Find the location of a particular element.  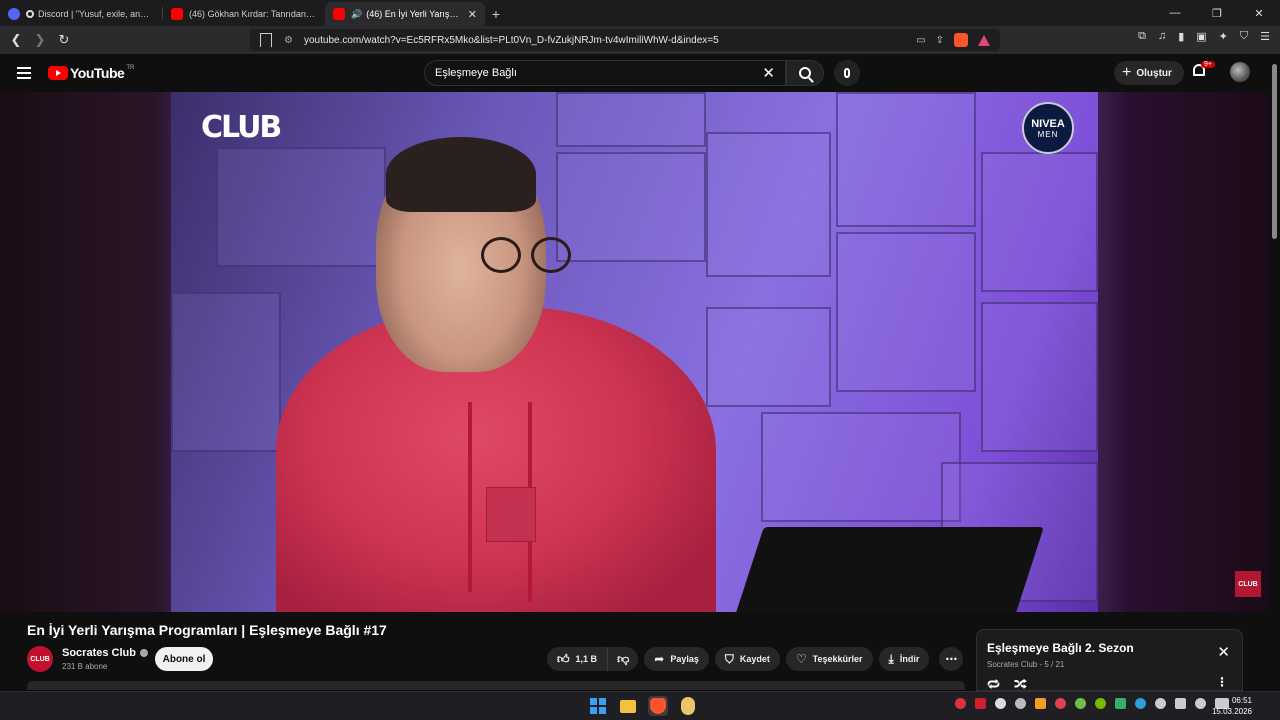

tab-youtube-gokhan: (46) Gökhan Kırdar: Tanrıdan Diledim is located at coordinates (244, 14).